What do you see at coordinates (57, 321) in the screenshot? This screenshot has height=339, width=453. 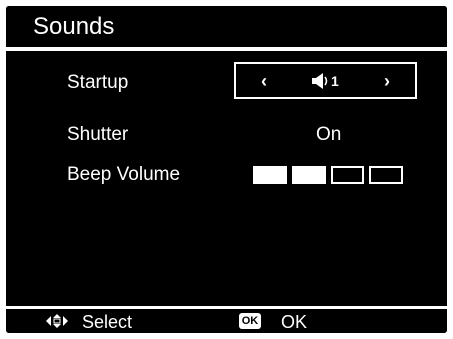 I see `four-way-nav-icon` at bounding box center [57, 321].